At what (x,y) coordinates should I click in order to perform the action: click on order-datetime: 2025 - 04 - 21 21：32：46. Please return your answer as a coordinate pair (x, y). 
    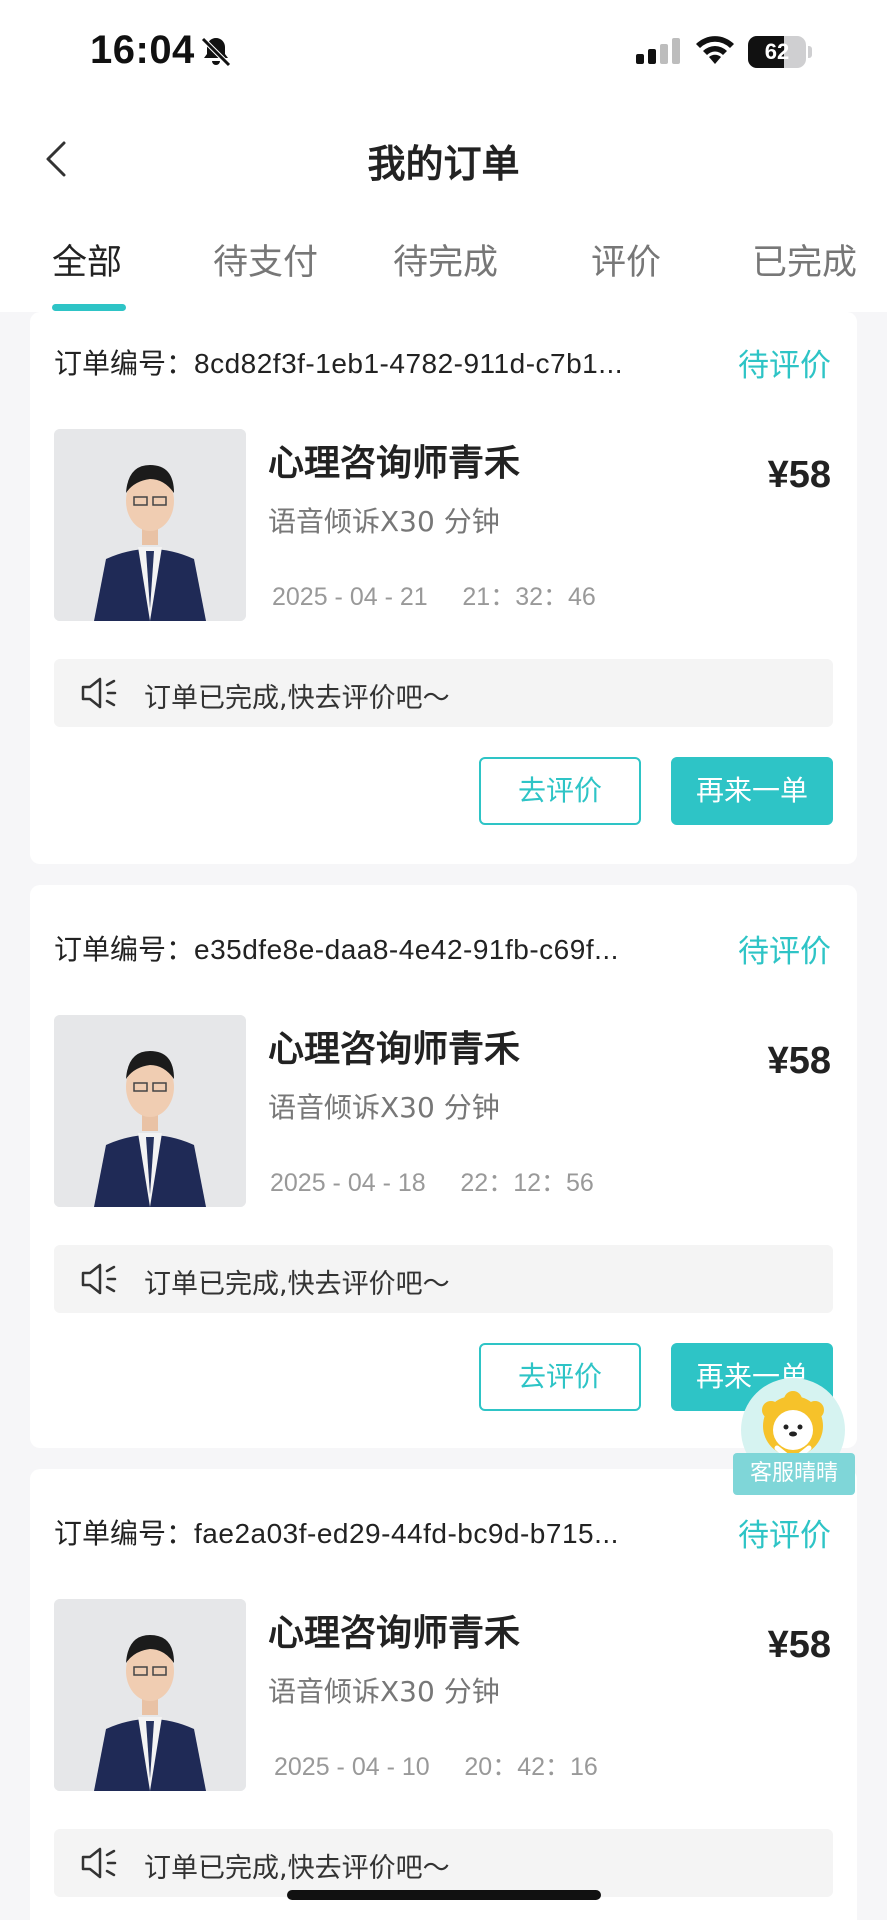
    Looking at the image, I should click on (434, 597).